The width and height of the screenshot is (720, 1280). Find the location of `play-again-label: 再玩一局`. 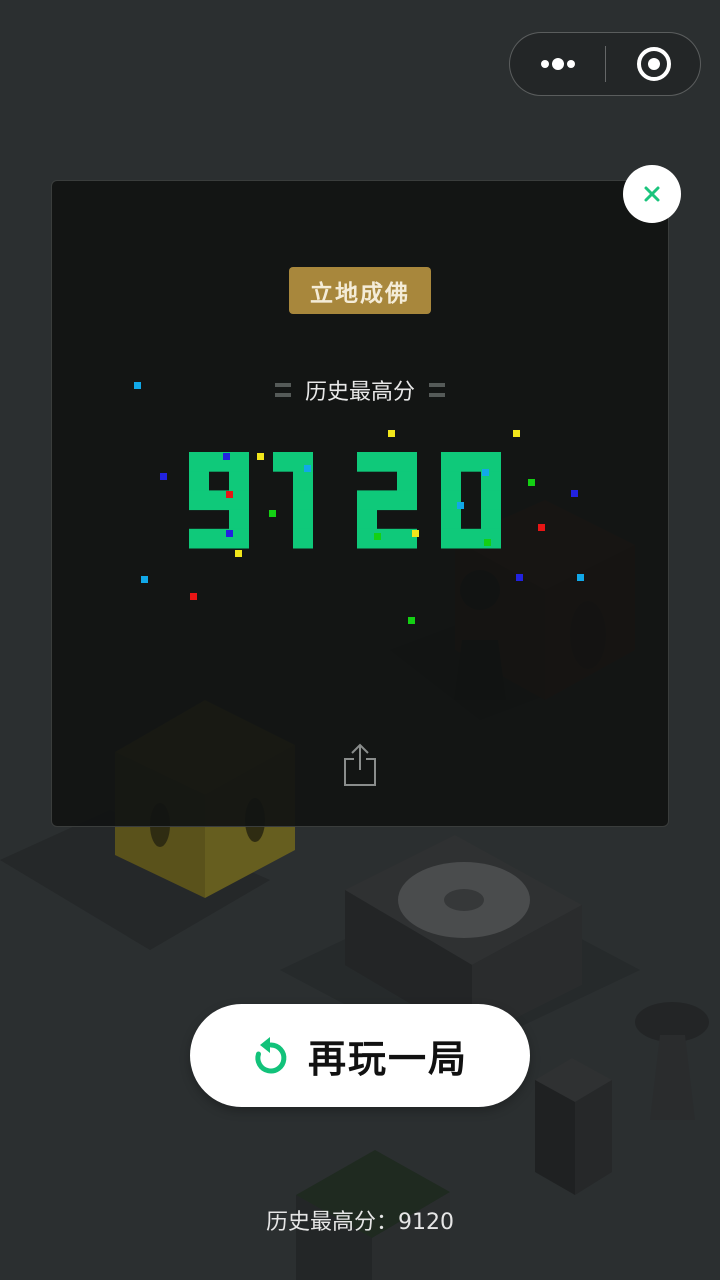

play-again-label: 再玩一局 is located at coordinates (387, 1059).